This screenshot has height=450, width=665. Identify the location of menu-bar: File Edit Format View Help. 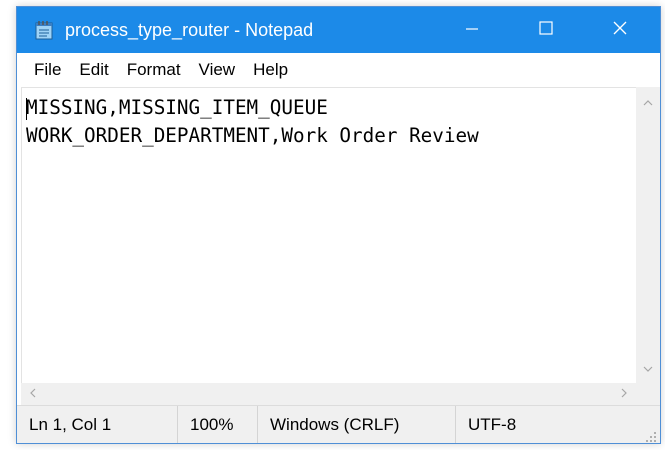
(338, 70).